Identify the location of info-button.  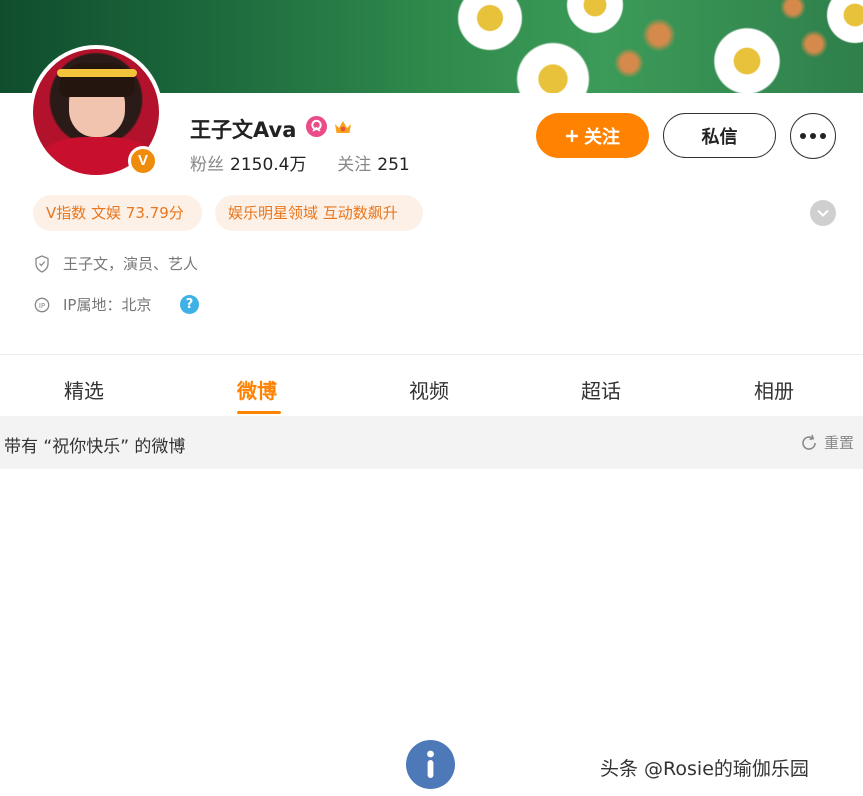
(430, 764).